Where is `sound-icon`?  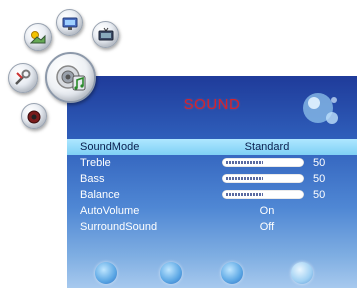 sound-icon is located at coordinates (70, 77).